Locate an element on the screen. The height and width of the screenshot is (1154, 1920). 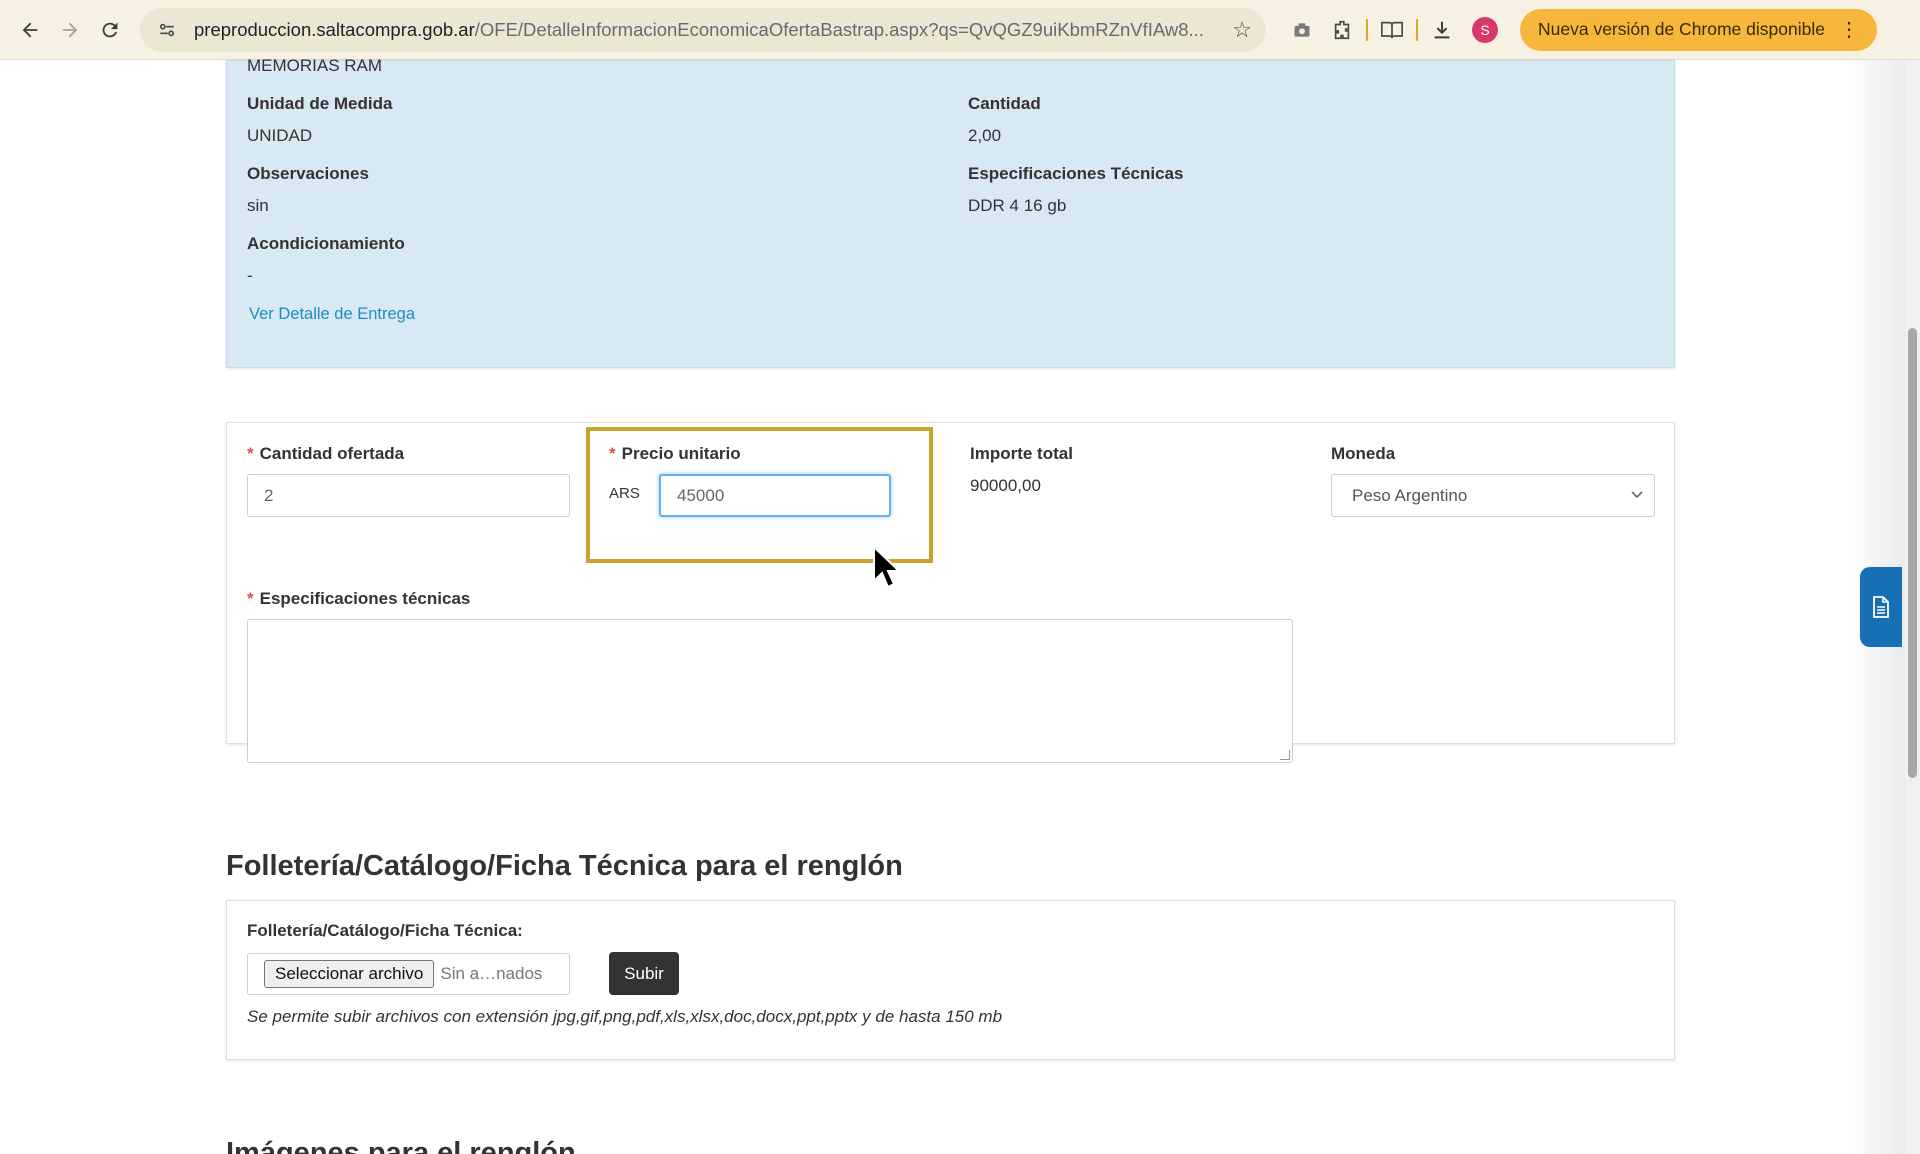
importe-total-value: 90000,00 is located at coordinates (1005, 485).